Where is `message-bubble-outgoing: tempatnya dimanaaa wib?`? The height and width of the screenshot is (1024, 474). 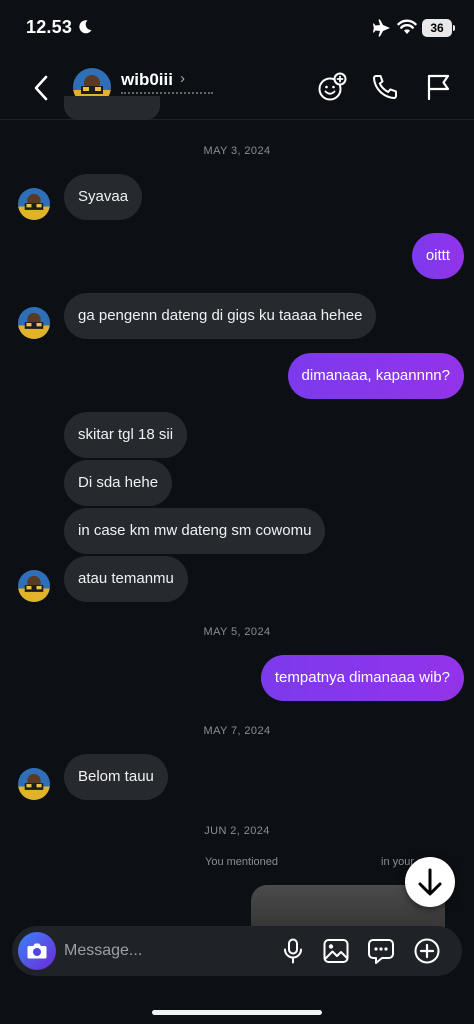
message-bubble-outgoing: tempatnya dimanaaa wib? is located at coordinates (362, 678).